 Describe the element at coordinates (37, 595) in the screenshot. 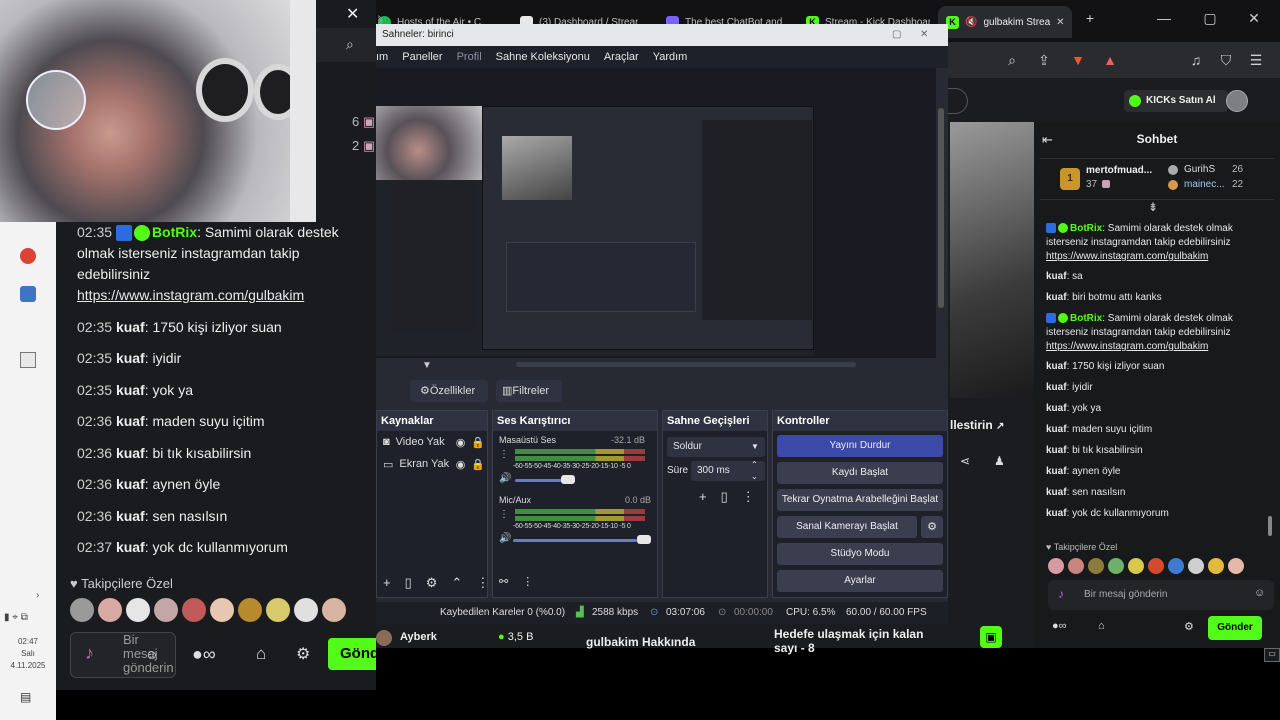

I see `chevron-right-icon: ›` at that location.